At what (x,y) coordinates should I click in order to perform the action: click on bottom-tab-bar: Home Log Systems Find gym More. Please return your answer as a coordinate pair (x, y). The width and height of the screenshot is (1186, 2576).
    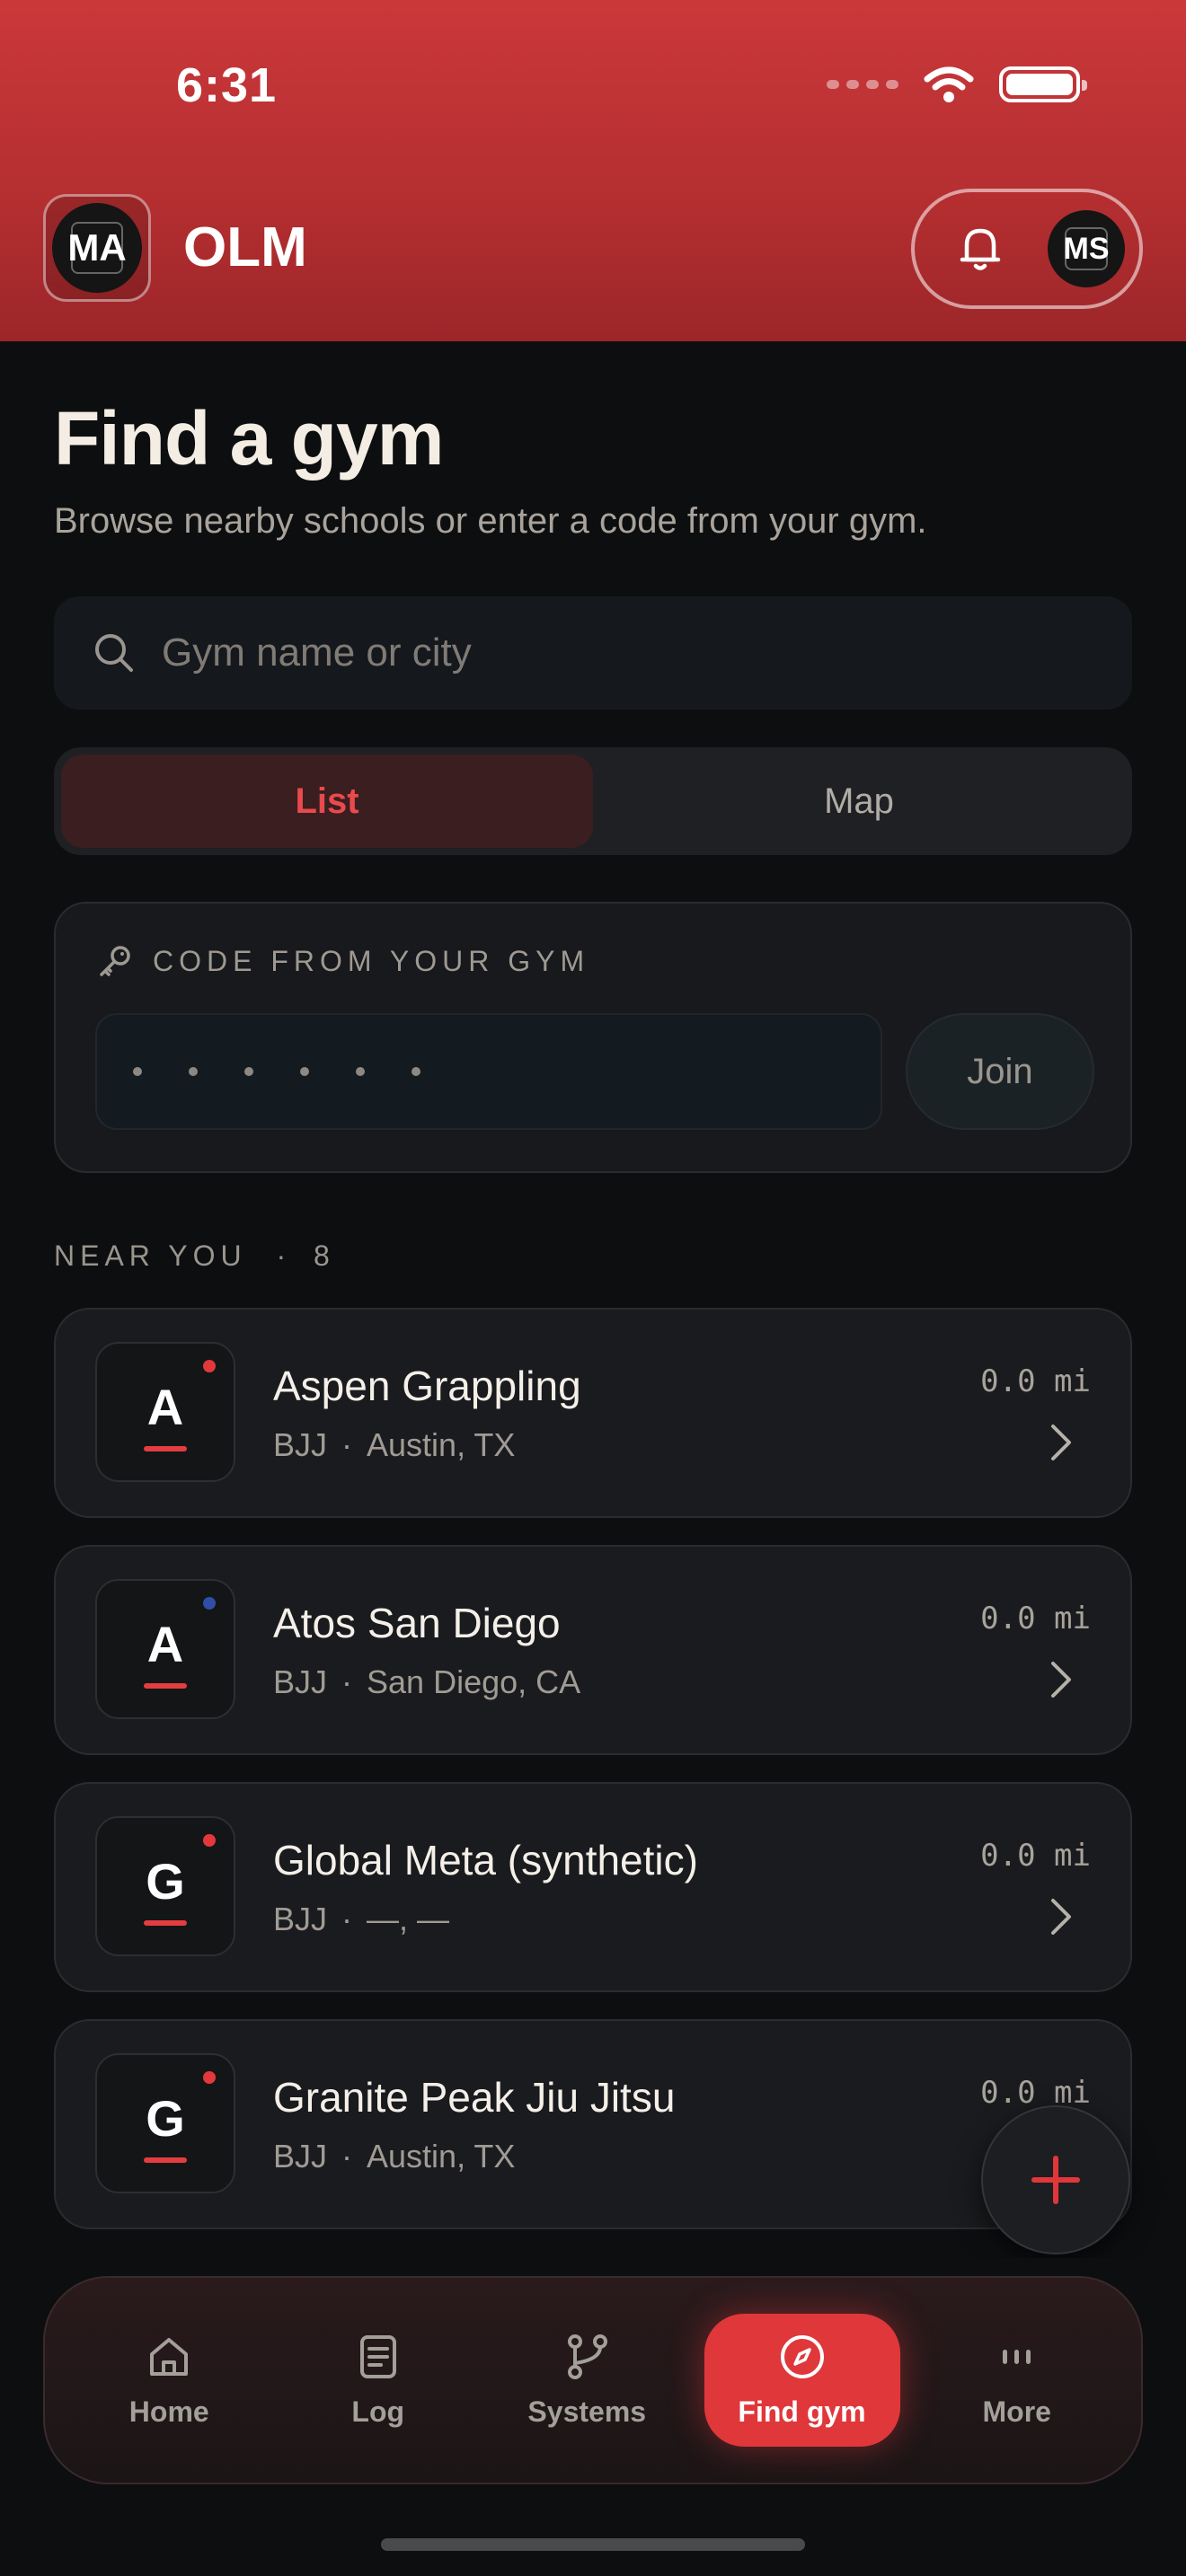
    Looking at the image, I should click on (593, 2380).